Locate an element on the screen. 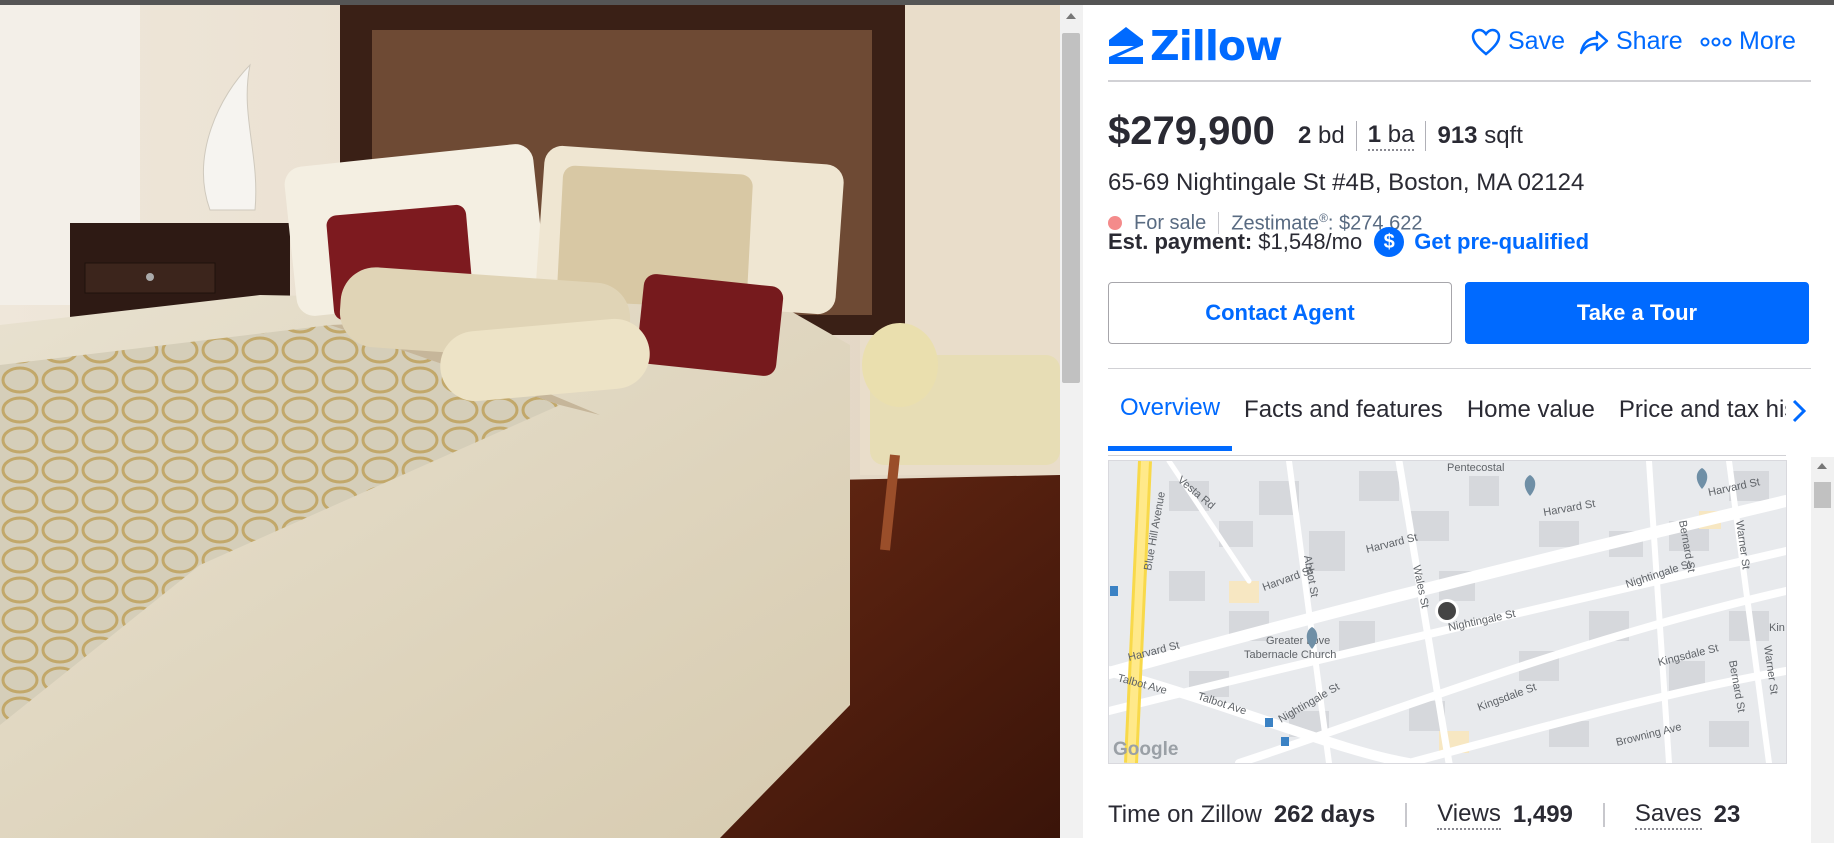 The image size is (1834, 843). map-label-pentecostal: Pentecostal is located at coordinates (1475, 468).